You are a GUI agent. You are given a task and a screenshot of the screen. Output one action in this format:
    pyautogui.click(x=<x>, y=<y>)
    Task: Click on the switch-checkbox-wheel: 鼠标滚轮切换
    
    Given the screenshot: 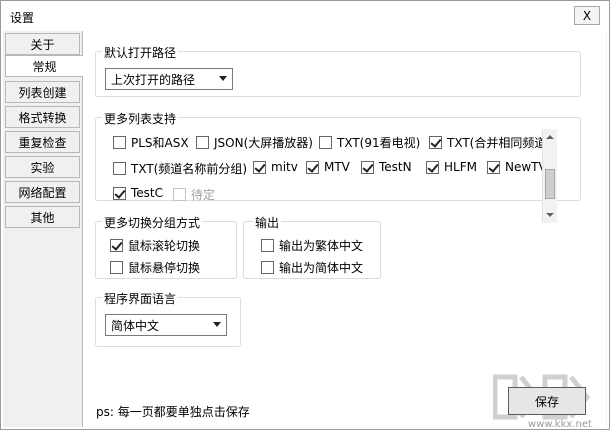 What is the action you would take?
    pyautogui.click(x=155, y=245)
    